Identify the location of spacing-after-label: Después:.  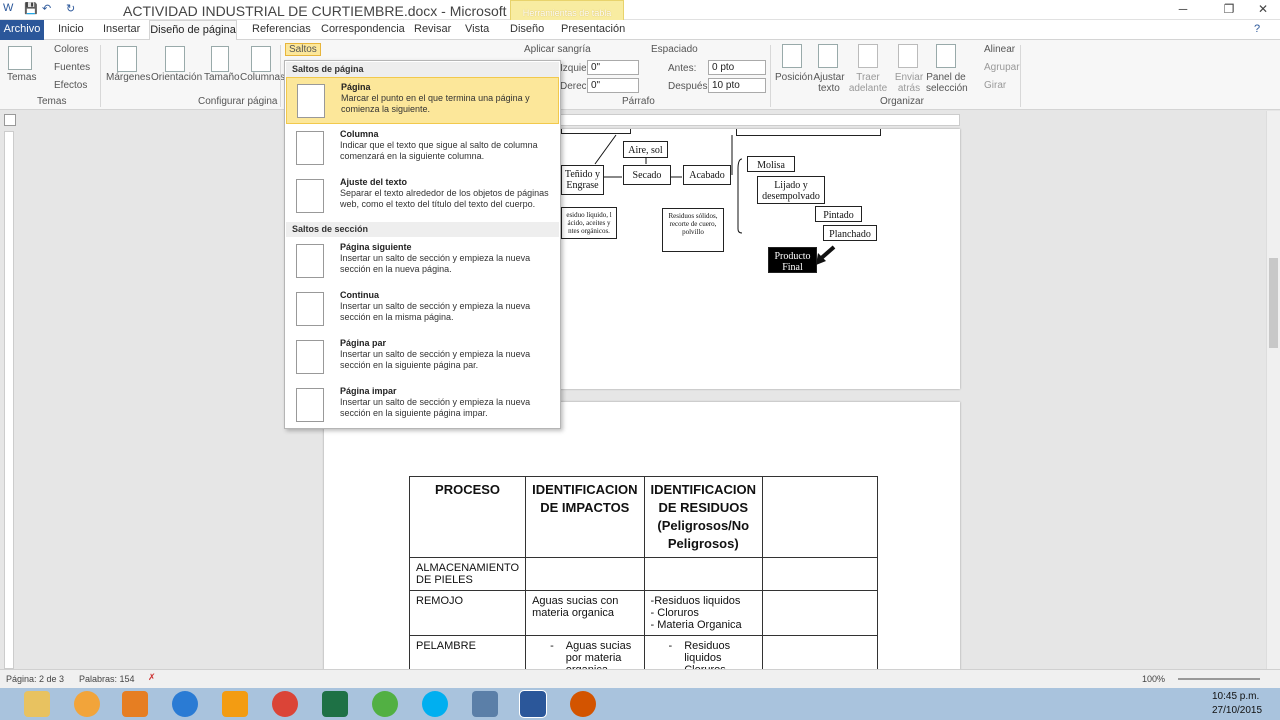
(689, 86).